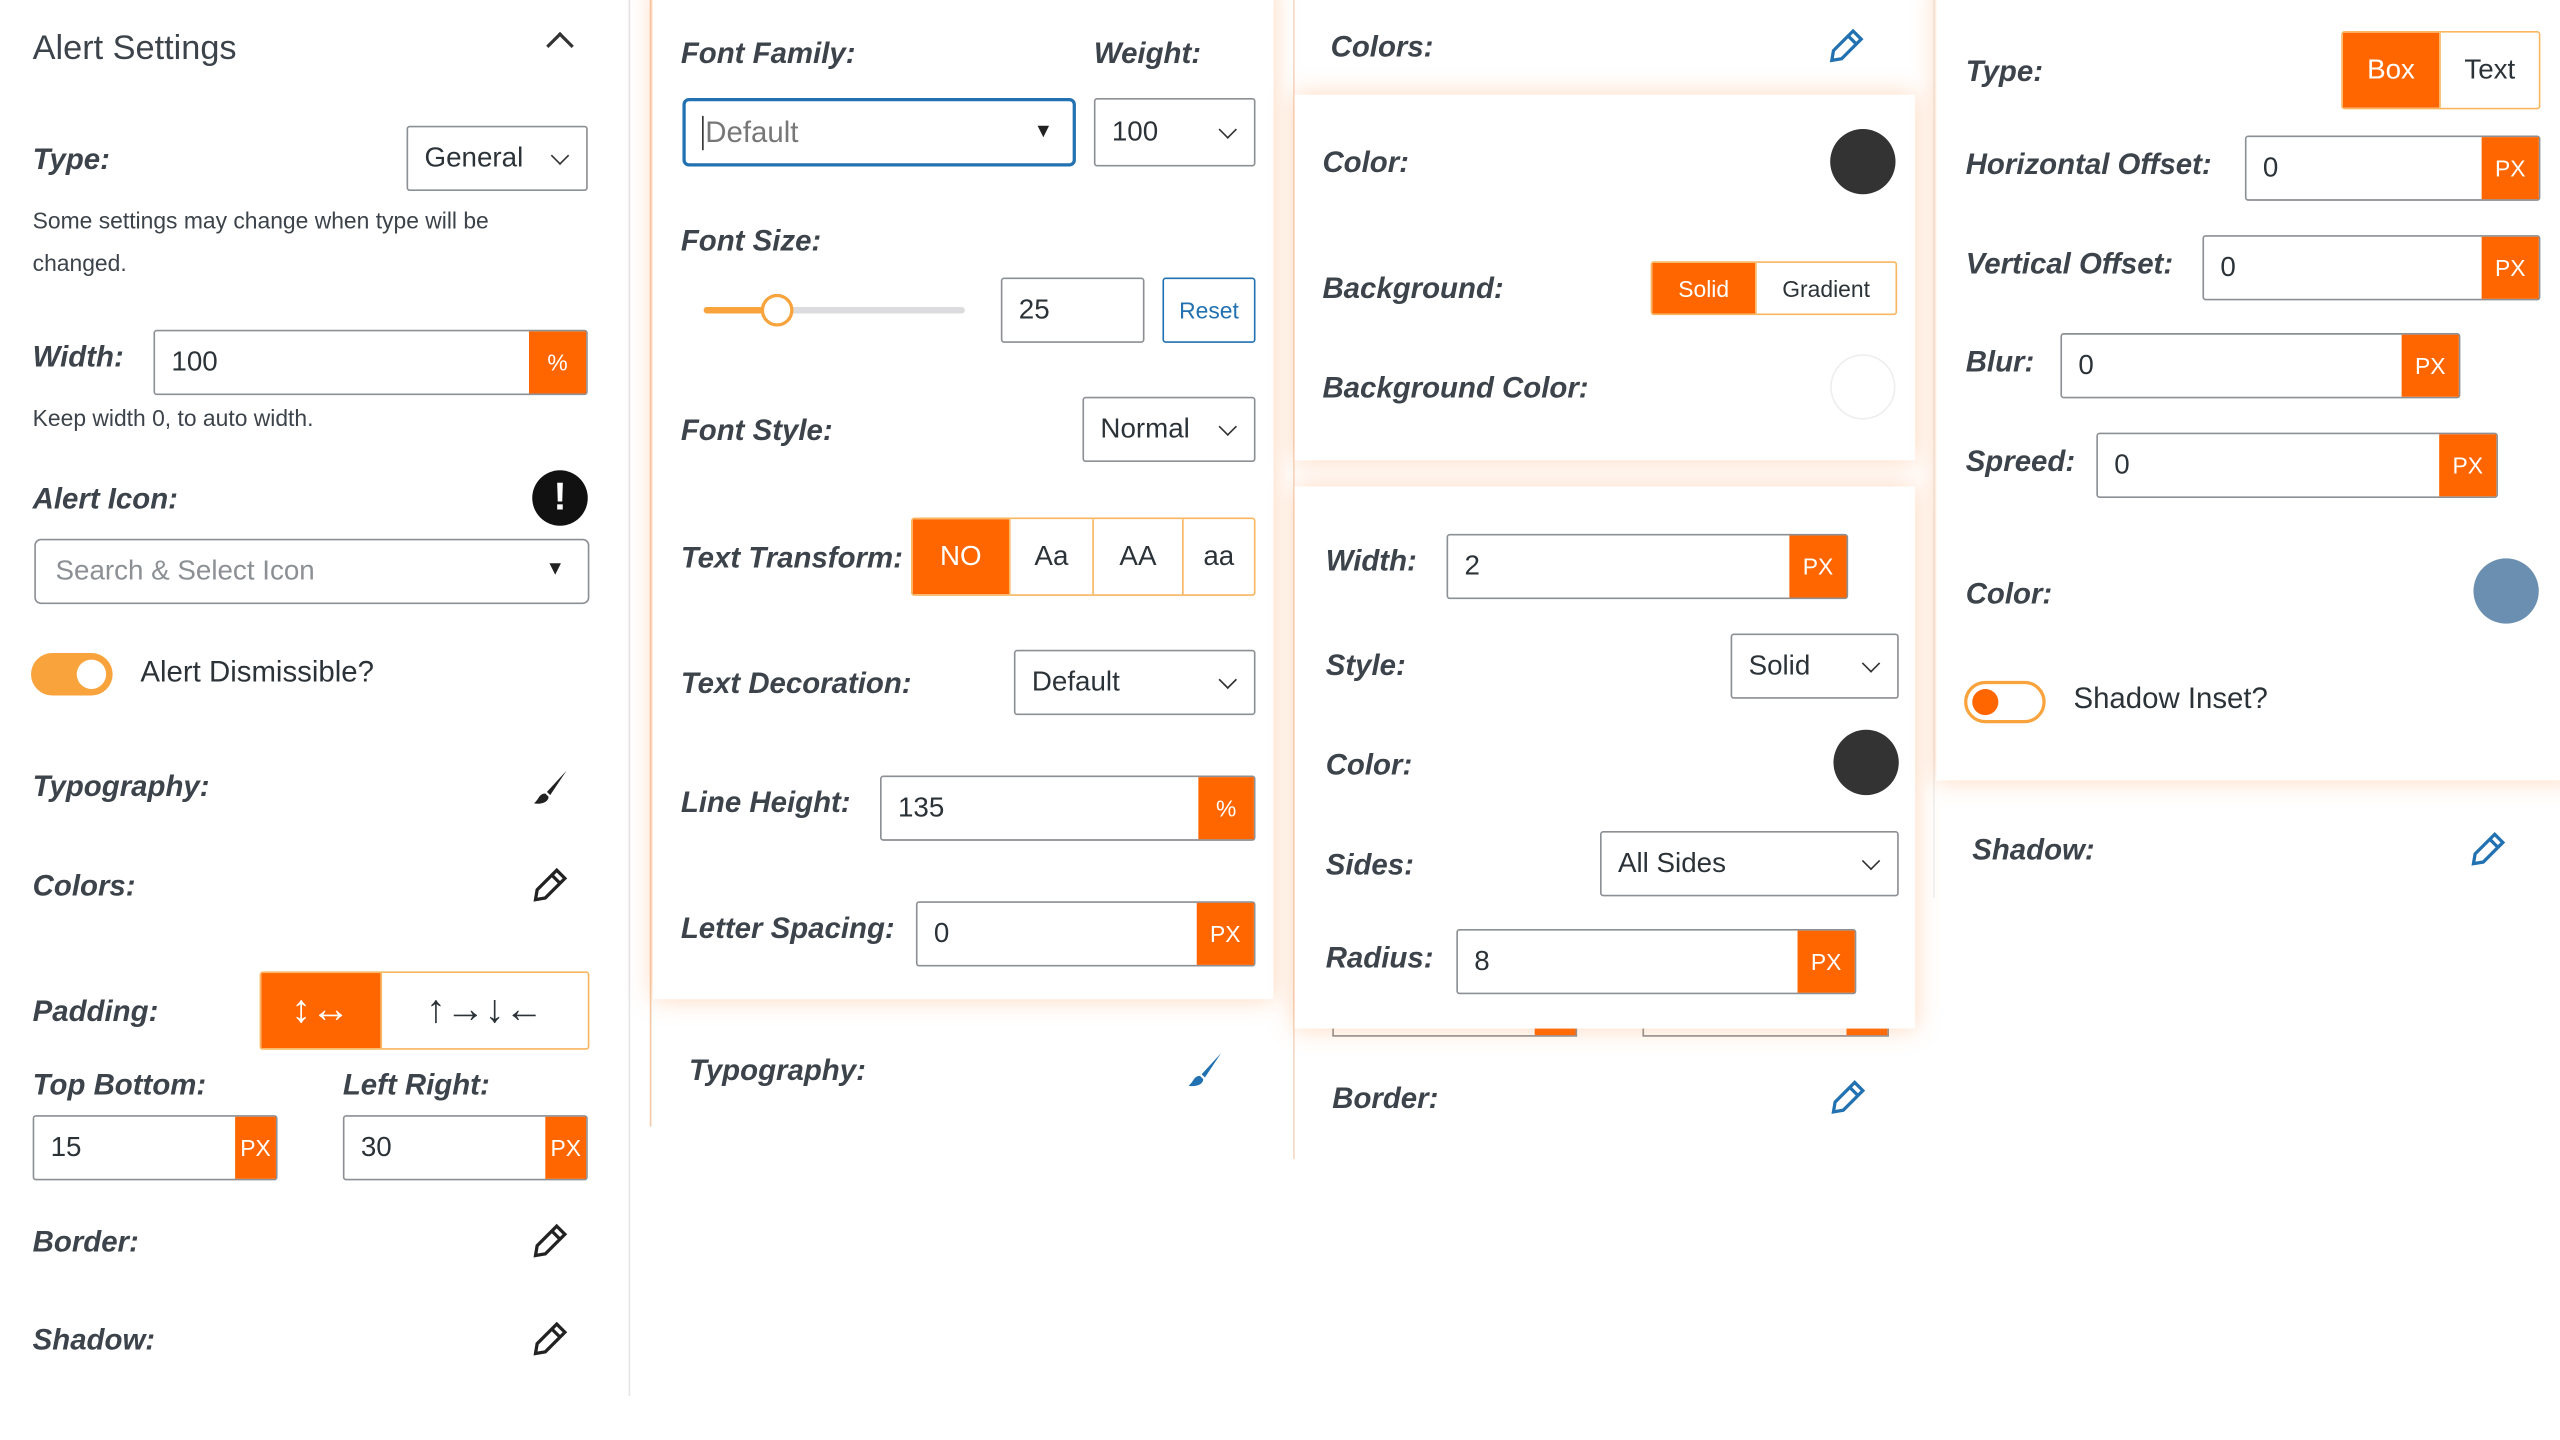 This screenshot has width=2560, height=1440. I want to click on spread-input: 0 PX, so click(2297, 465).